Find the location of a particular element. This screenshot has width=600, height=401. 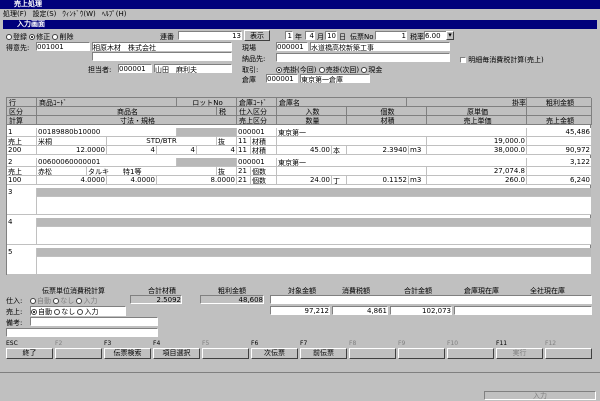

fkey-button: 伝票検索 is located at coordinates (127, 353).